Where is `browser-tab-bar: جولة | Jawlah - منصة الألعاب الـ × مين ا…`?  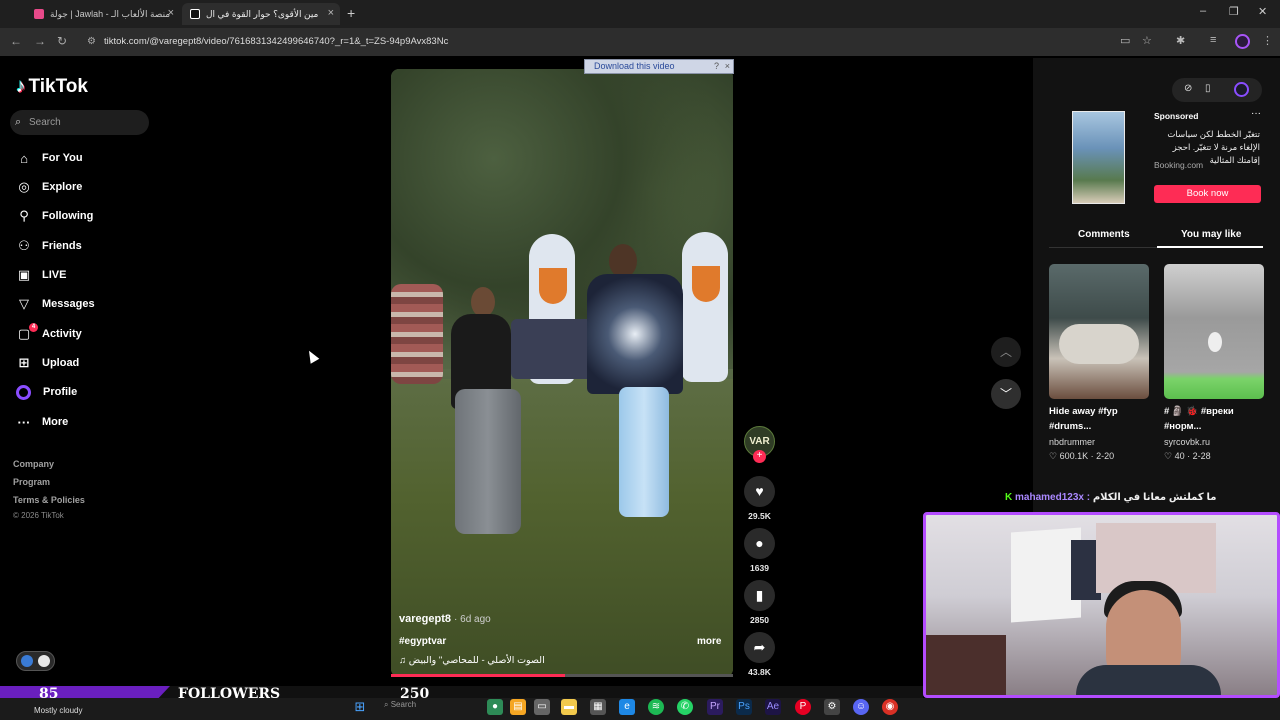 browser-tab-bar: جولة | Jawlah - منصة الألعاب الـ × مين ا… is located at coordinates (640, 14).